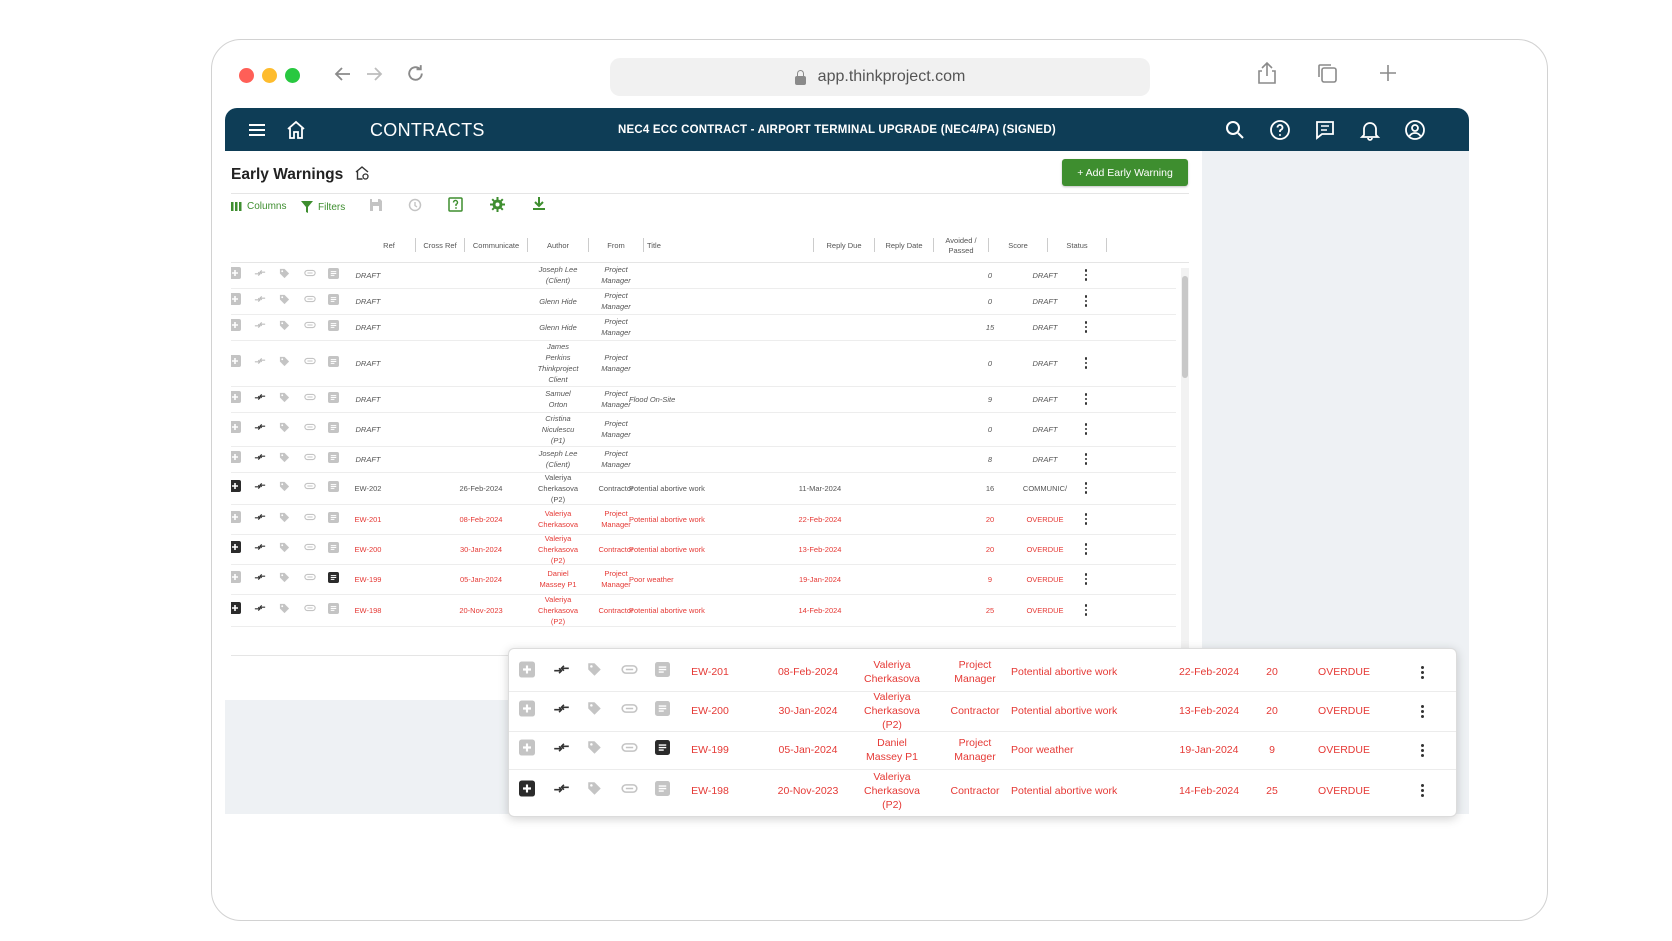 This screenshot has height=941, width=1672. Describe the element at coordinates (904, 246) in the screenshot. I see `column-header-reply-date: Reply Date` at that location.